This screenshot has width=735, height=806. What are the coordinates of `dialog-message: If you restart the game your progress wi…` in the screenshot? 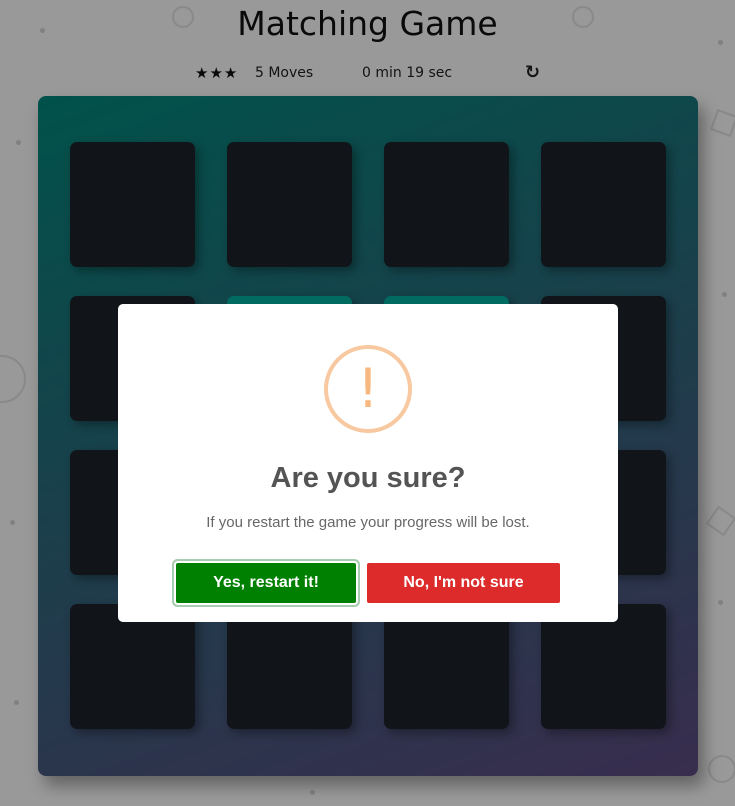 It's located at (368, 522).